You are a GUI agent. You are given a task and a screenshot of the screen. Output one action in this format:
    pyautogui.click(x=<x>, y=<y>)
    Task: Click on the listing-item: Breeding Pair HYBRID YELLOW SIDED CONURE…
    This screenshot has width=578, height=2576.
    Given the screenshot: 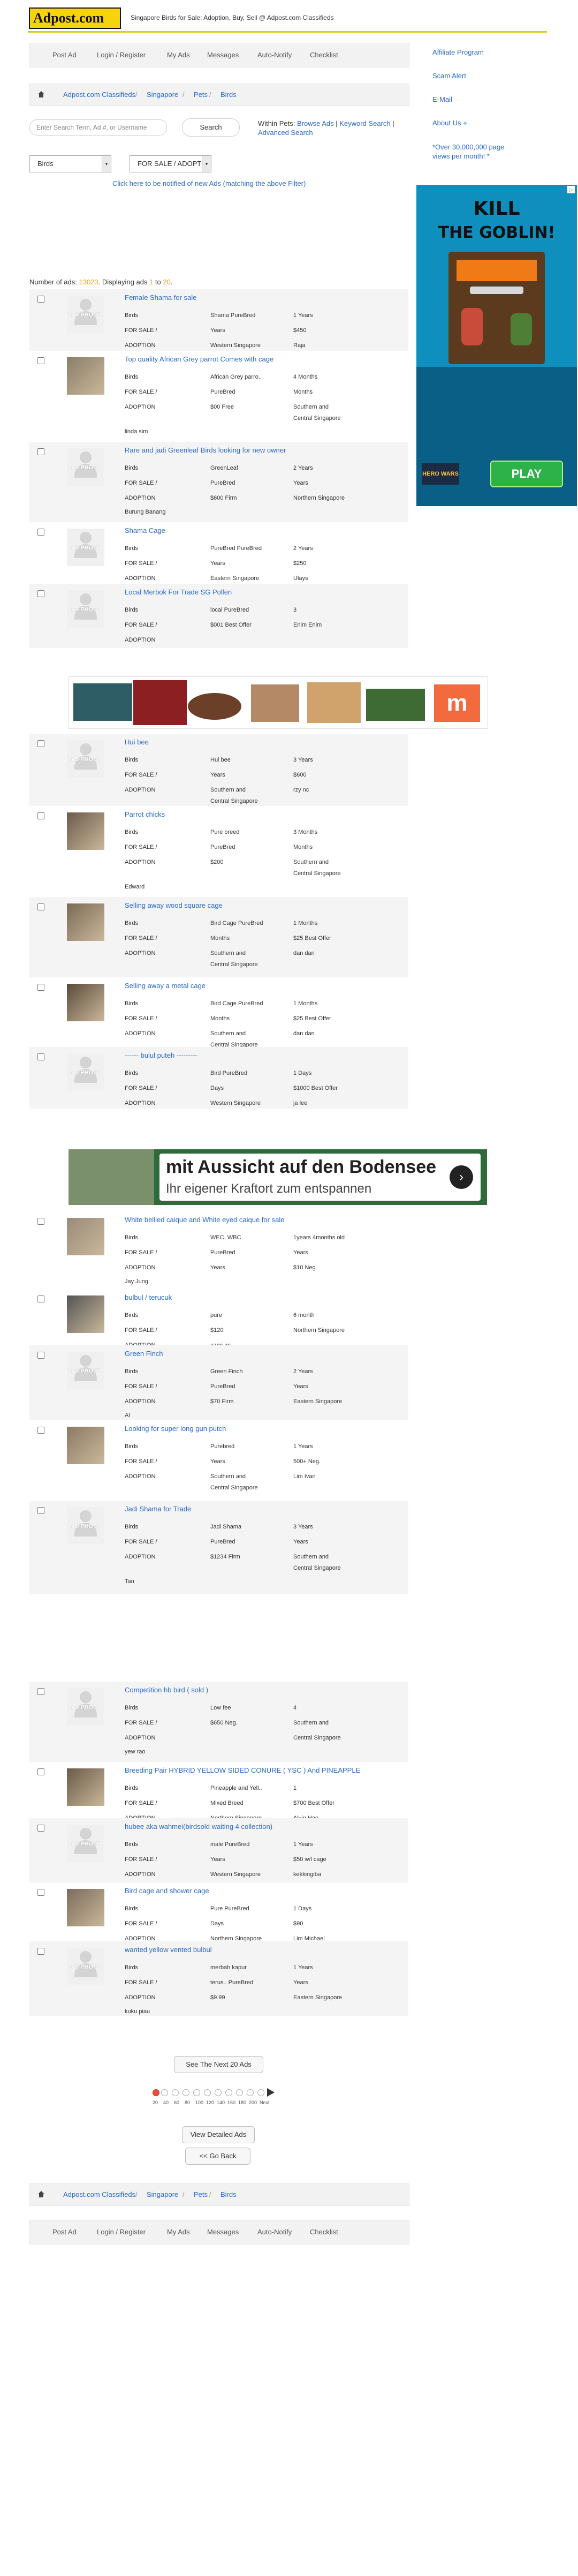 What is the action you would take?
    pyautogui.click(x=218, y=1791)
    